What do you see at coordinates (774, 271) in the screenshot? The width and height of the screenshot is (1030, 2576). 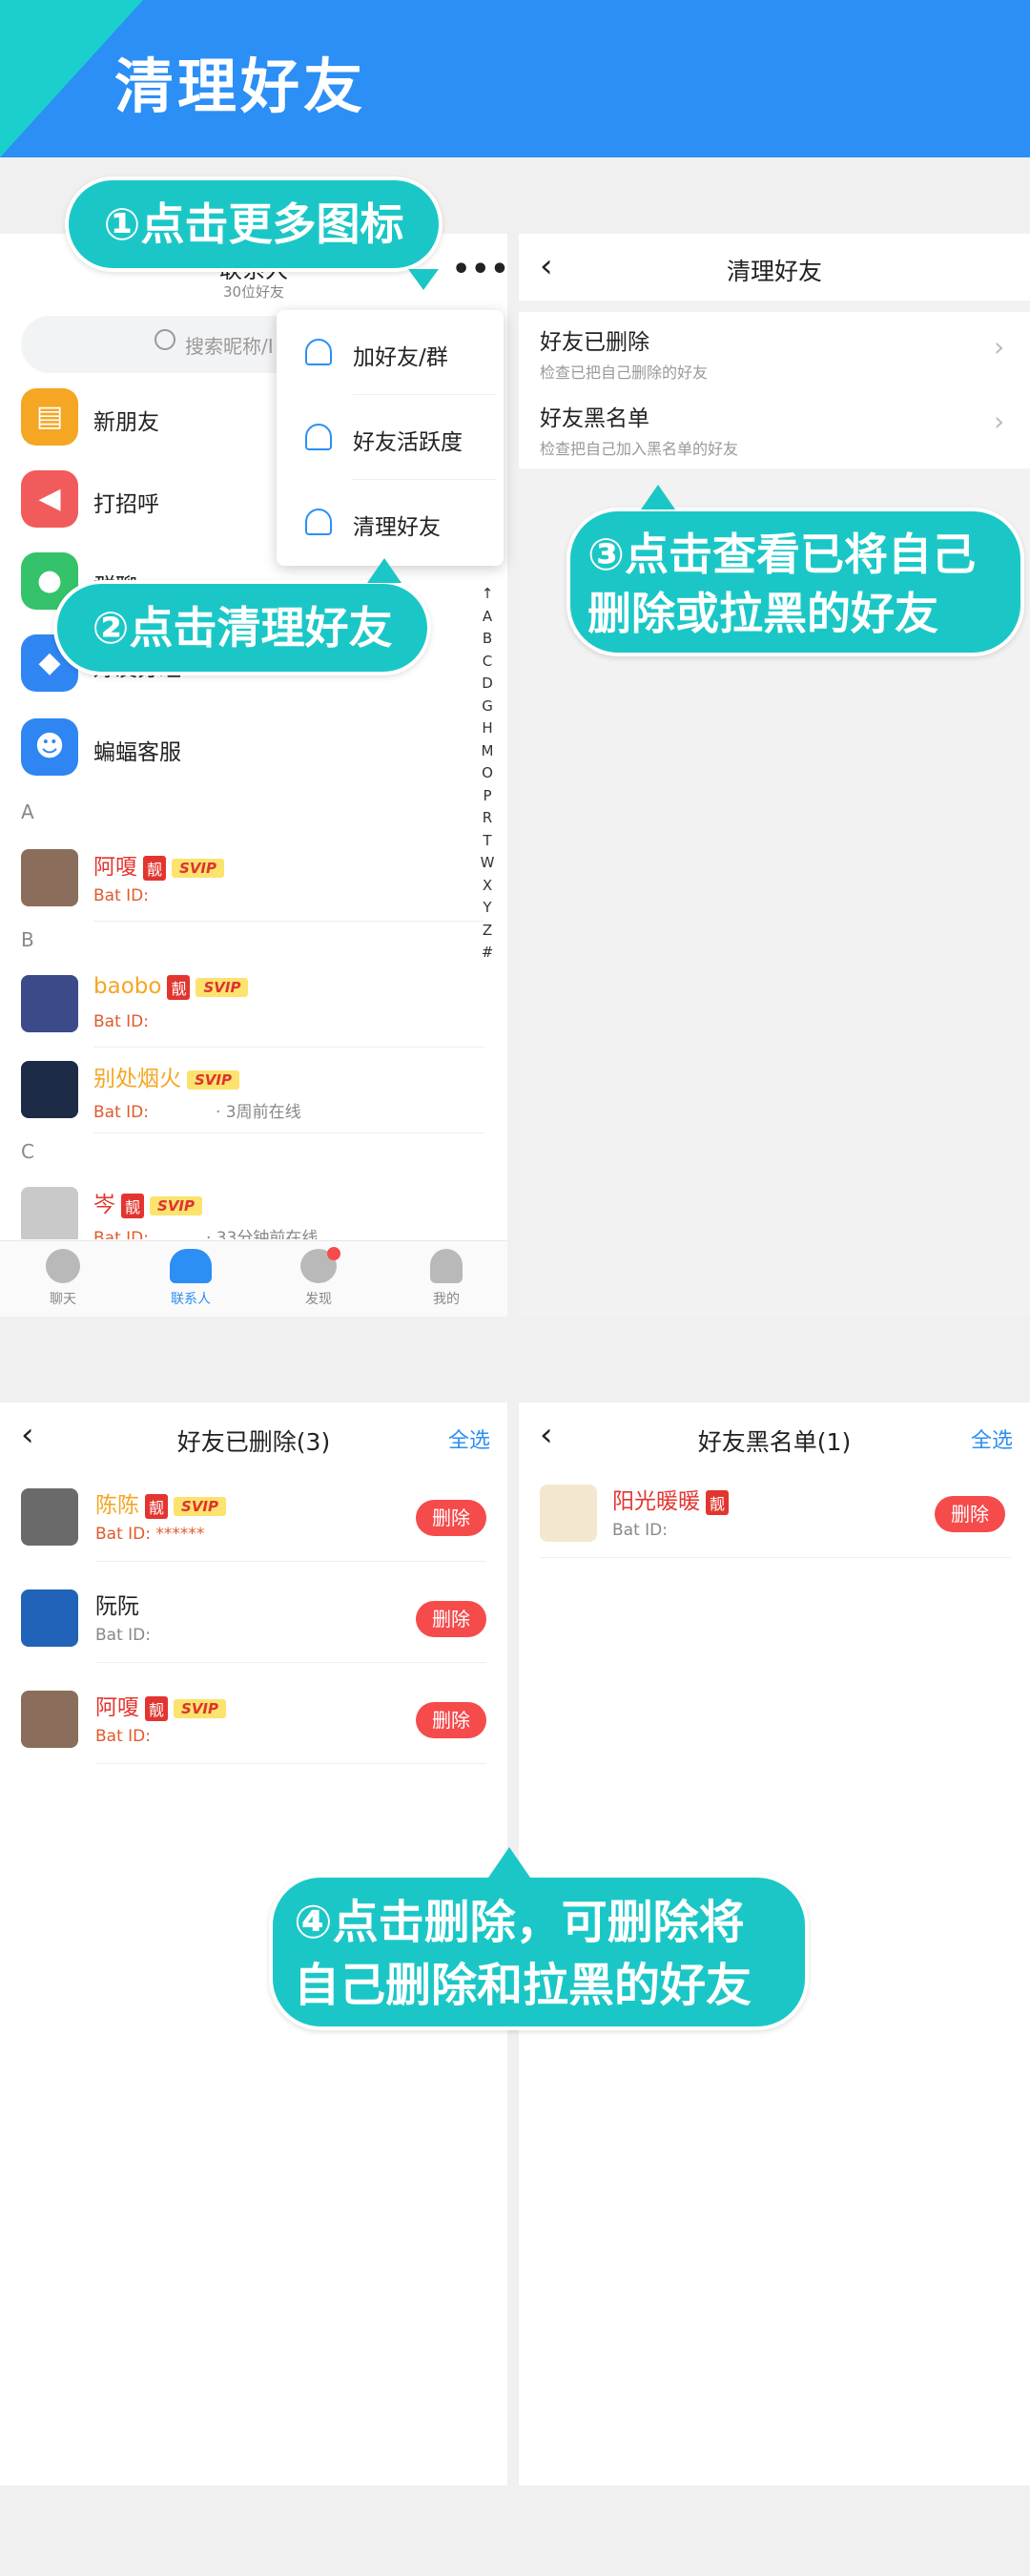 I see `screen-title: 清理好友` at bounding box center [774, 271].